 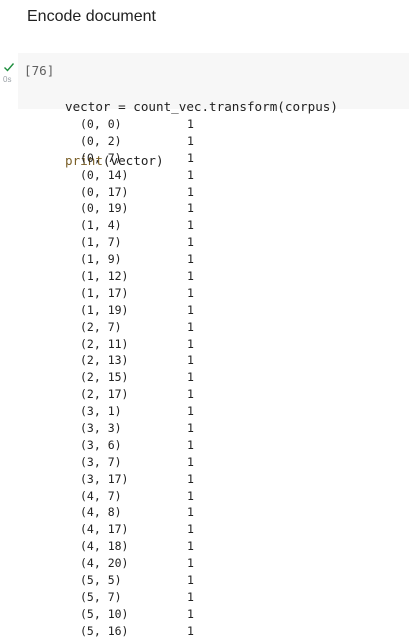 What do you see at coordinates (137, 428) in the screenshot?
I see `output-row: (3, 3) 1` at bounding box center [137, 428].